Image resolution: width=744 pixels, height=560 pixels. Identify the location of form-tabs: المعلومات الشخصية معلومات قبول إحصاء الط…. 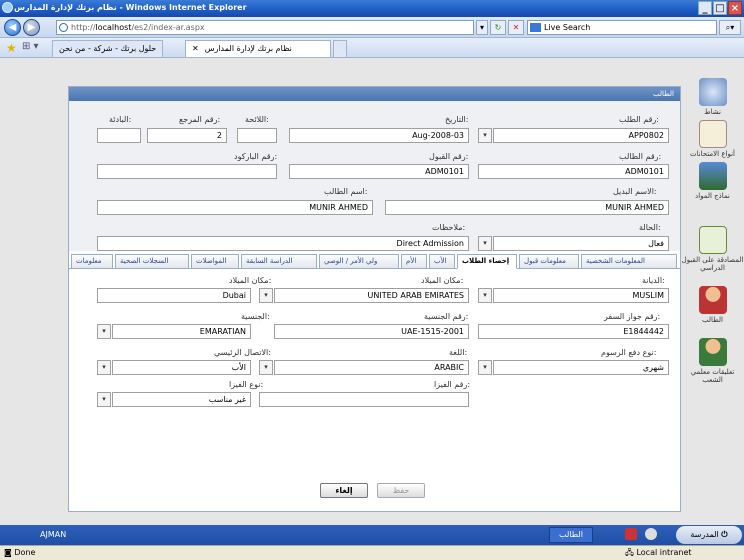
(374, 261).